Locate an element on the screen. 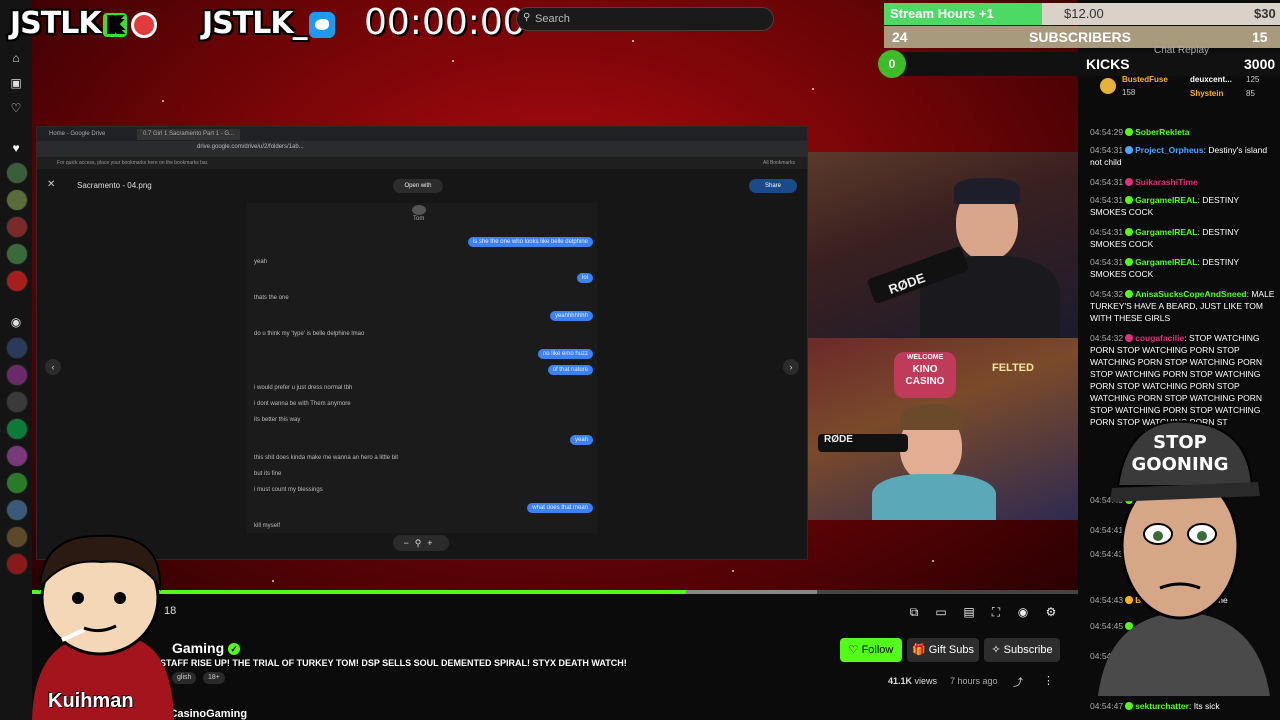 The height and width of the screenshot is (720, 1280). playback-speed-icon: ◉ is located at coordinates (1023, 612).